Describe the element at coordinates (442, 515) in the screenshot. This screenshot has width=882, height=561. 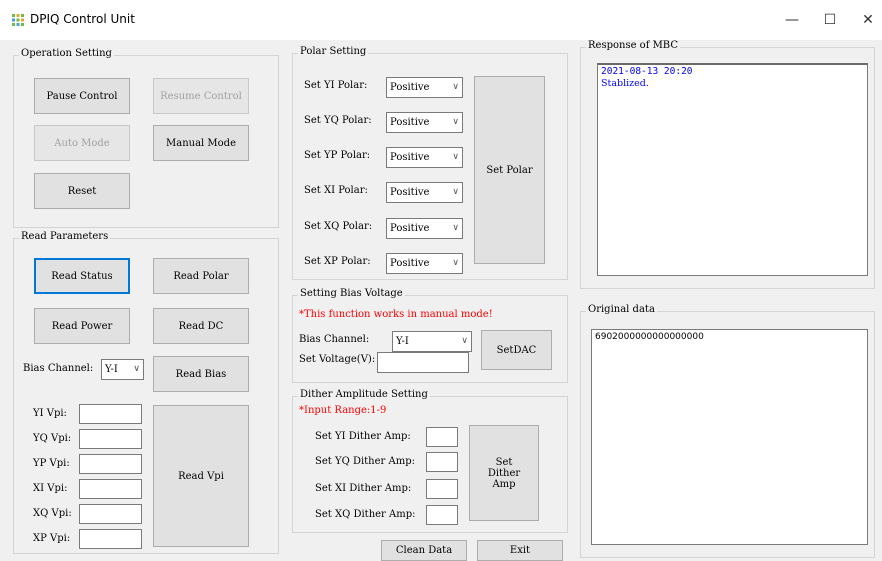
I see `xq-dither-amp-field` at that location.